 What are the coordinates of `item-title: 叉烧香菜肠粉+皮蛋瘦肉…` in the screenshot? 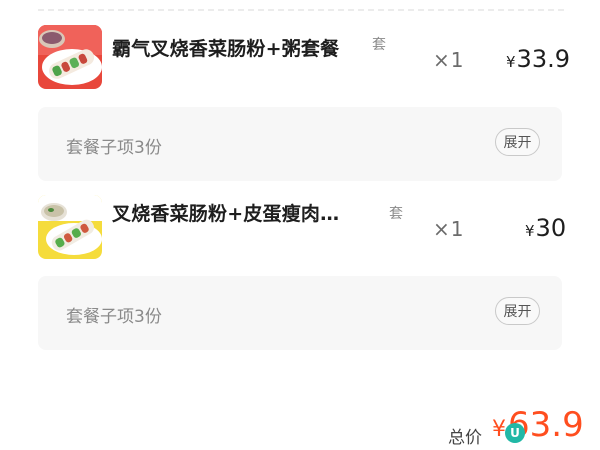 It's located at (226, 214).